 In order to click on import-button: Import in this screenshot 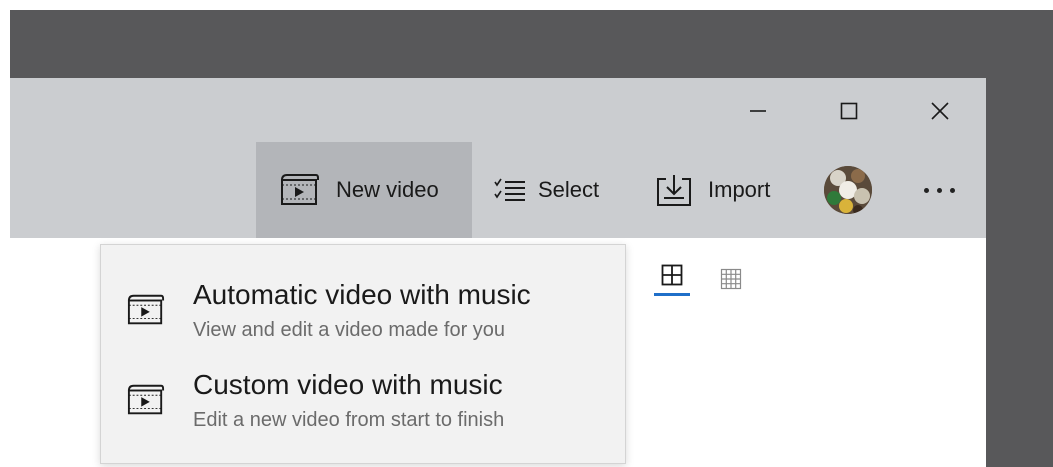, I will do `click(726, 190)`.